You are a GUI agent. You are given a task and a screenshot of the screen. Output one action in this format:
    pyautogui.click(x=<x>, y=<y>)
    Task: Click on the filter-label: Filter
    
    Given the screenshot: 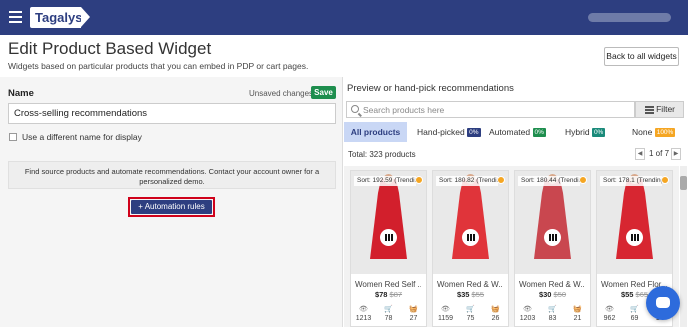 What is the action you would take?
    pyautogui.click(x=665, y=109)
    